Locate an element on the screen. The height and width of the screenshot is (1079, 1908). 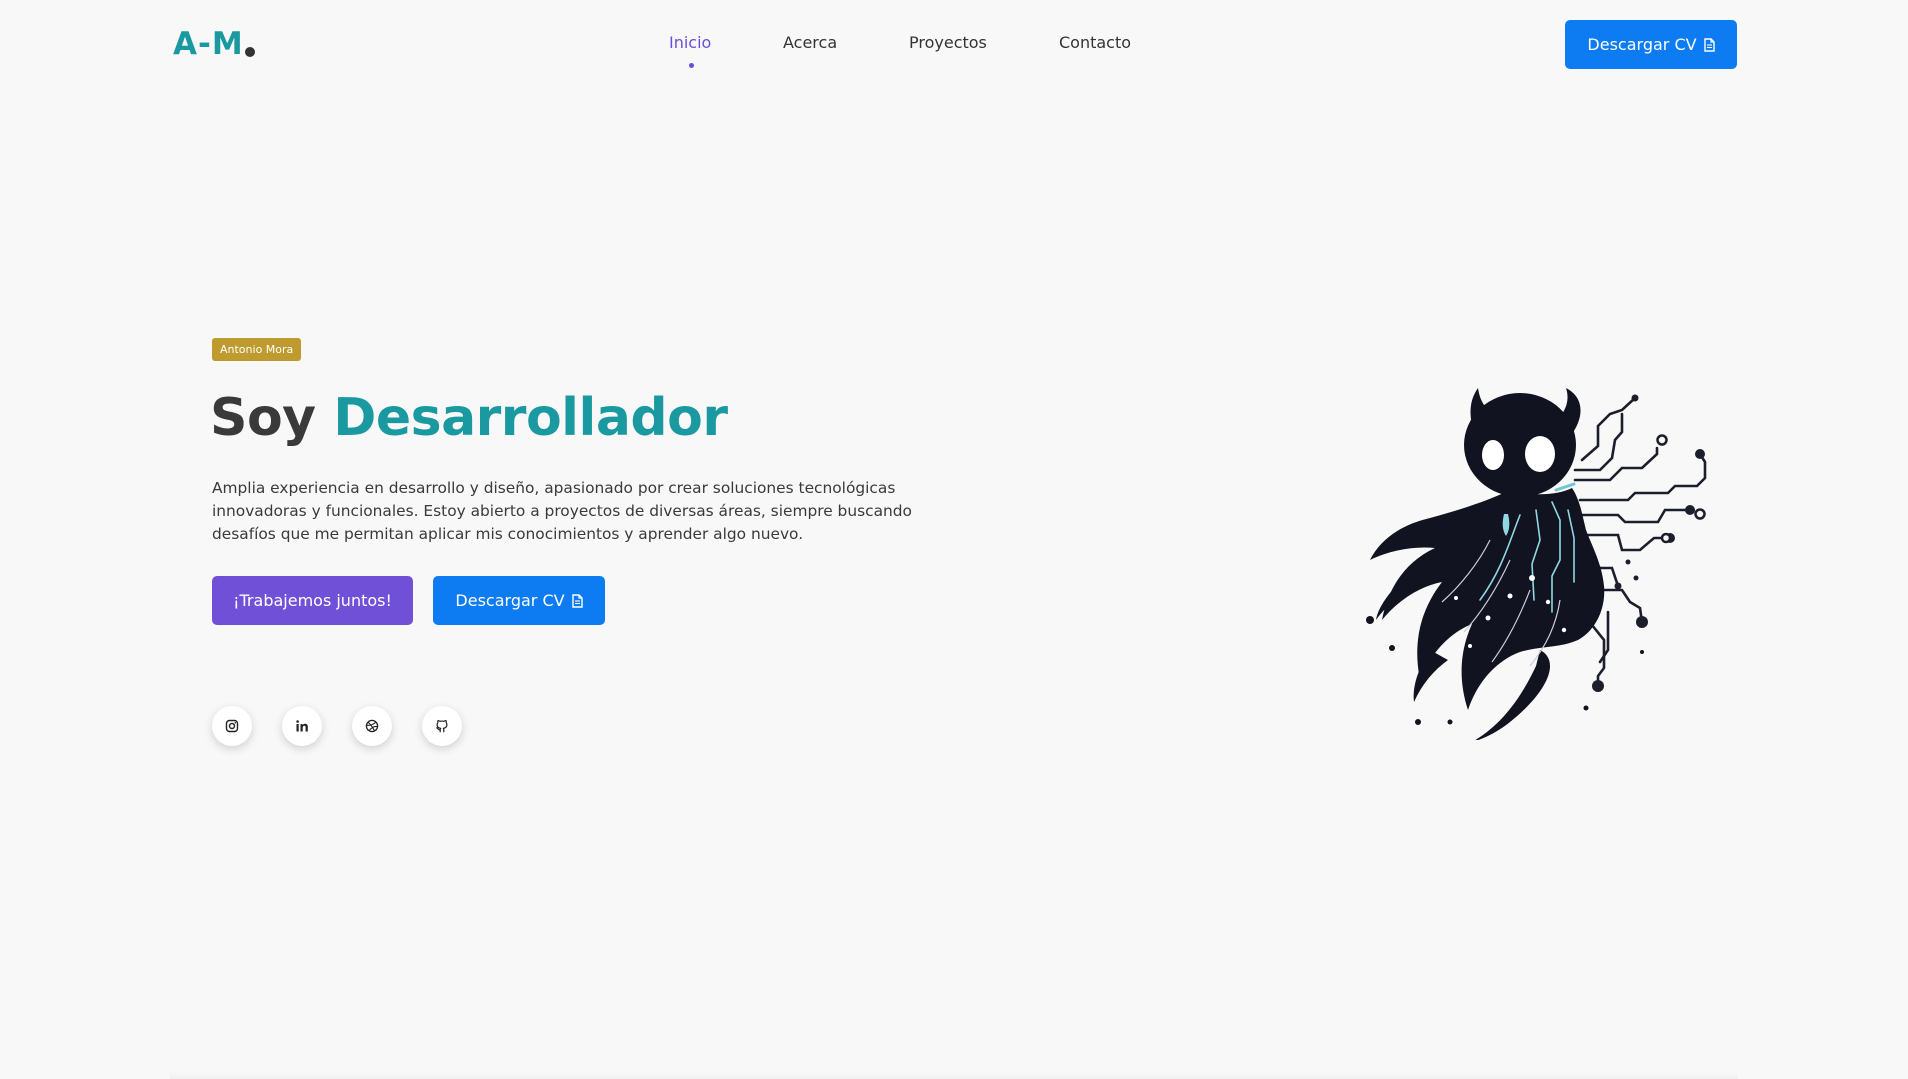
cloak is located at coordinates (1487, 599).